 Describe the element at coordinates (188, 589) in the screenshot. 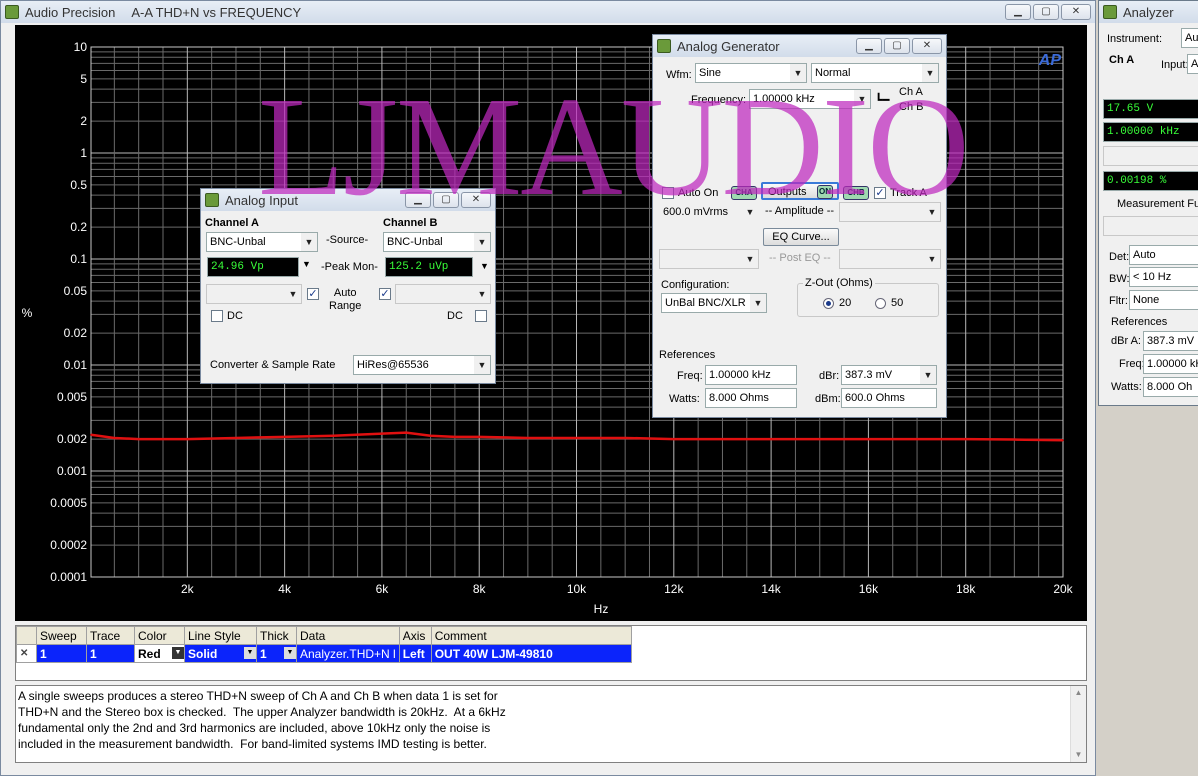

I see `x-tick-label: 2k` at that location.